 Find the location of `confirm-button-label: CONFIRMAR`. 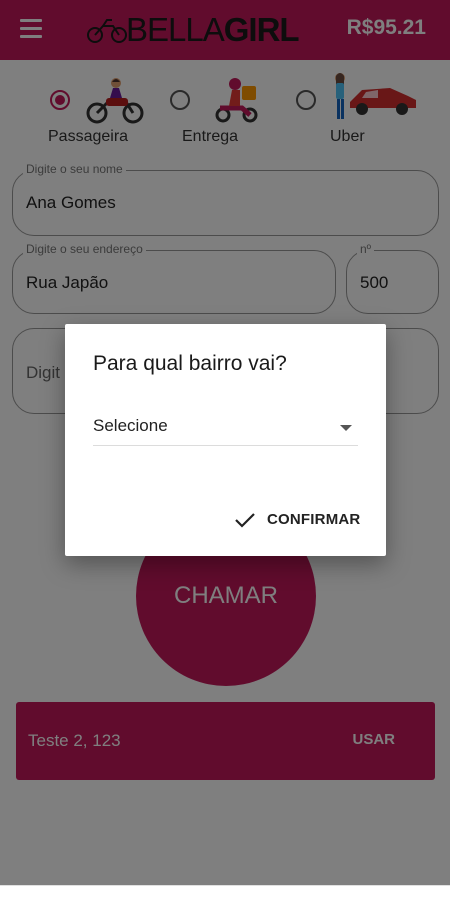

confirm-button-label: CONFIRMAR is located at coordinates (314, 519).